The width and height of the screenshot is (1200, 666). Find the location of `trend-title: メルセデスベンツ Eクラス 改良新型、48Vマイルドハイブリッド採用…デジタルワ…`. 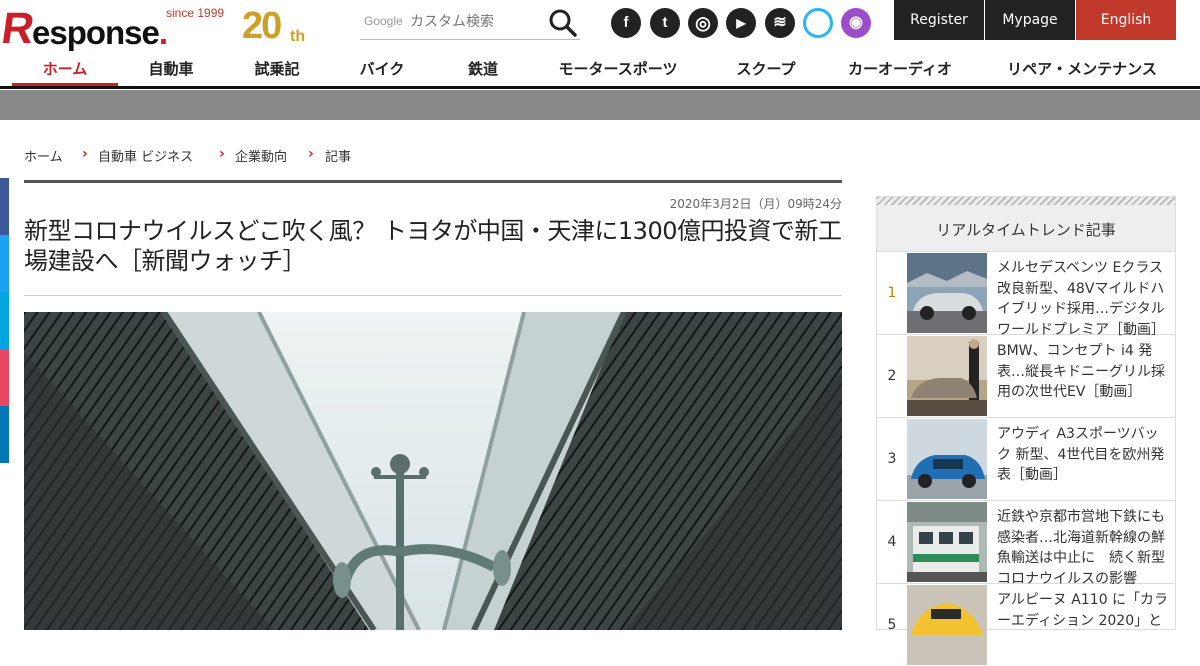

trend-title: メルセデスベンツ Eクラス 改良新型、48Vマイルドハイブリッド採用…デジタルワ… is located at coordinates (1083, 299).